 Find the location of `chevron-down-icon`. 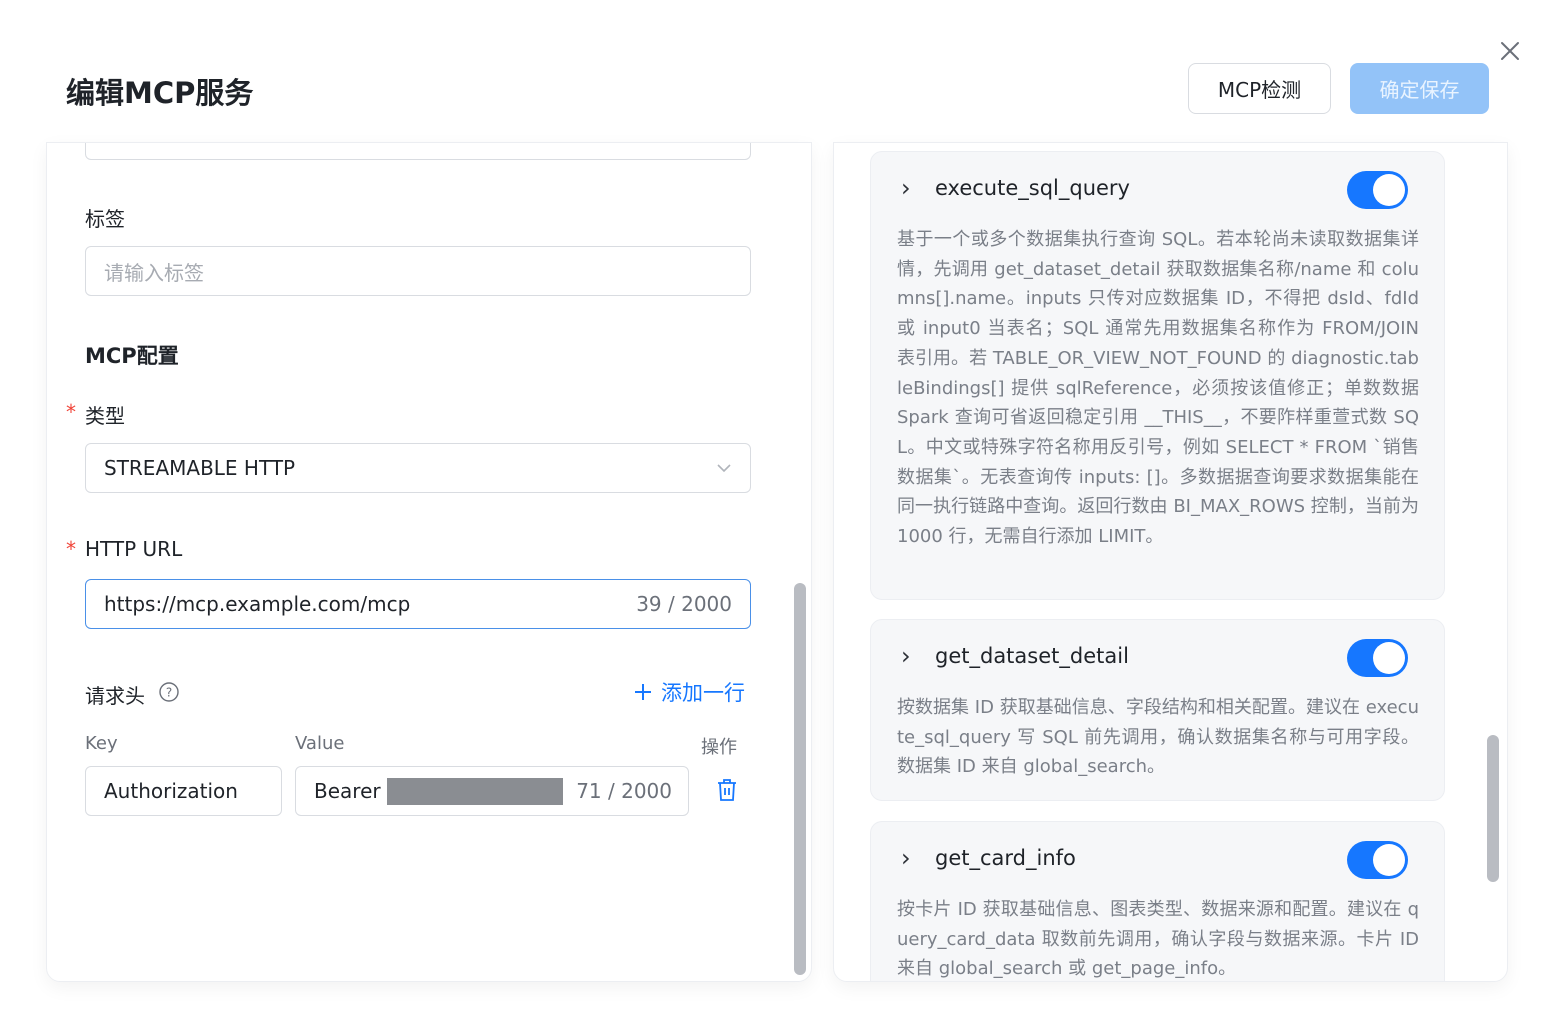

chevron-down-icon is located at coordinates (724, 468).